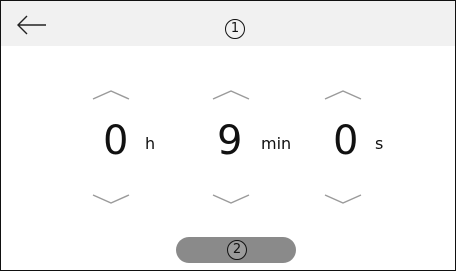 Image resolution: width=456 pixels, height=271 pixels. I want to click on back-button, so click(32, 25).